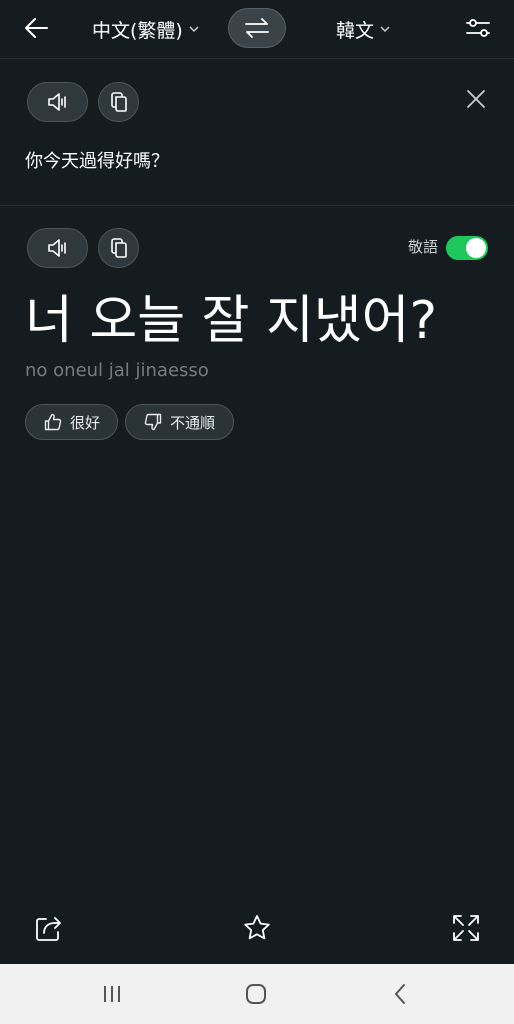  What do you see at coordinates (85, 422) in the screenshot?
I see `good-label: 很好` at bounding box center [85, 422].